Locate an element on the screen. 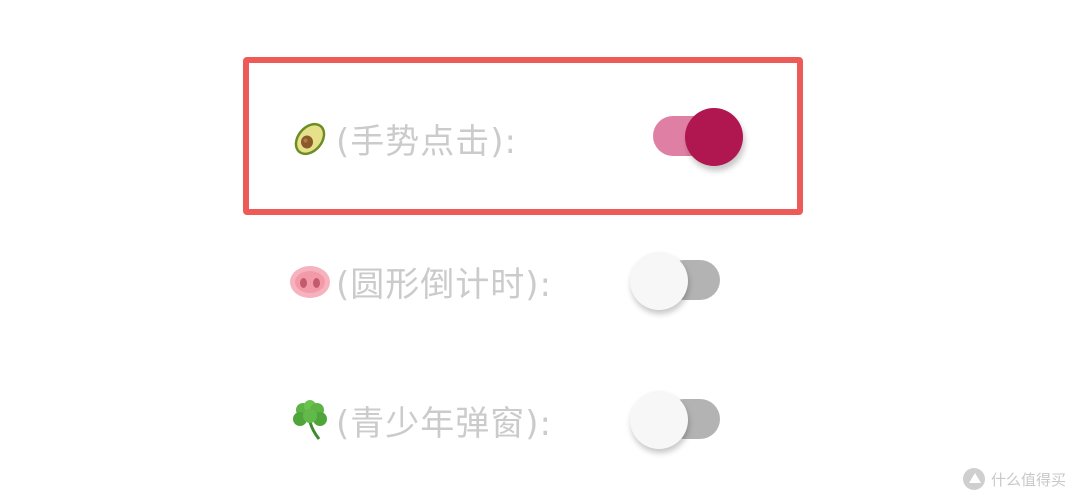 The width and height of the screenshot is (1080, 504). avocado-icon is located at coordinates (310, 138).